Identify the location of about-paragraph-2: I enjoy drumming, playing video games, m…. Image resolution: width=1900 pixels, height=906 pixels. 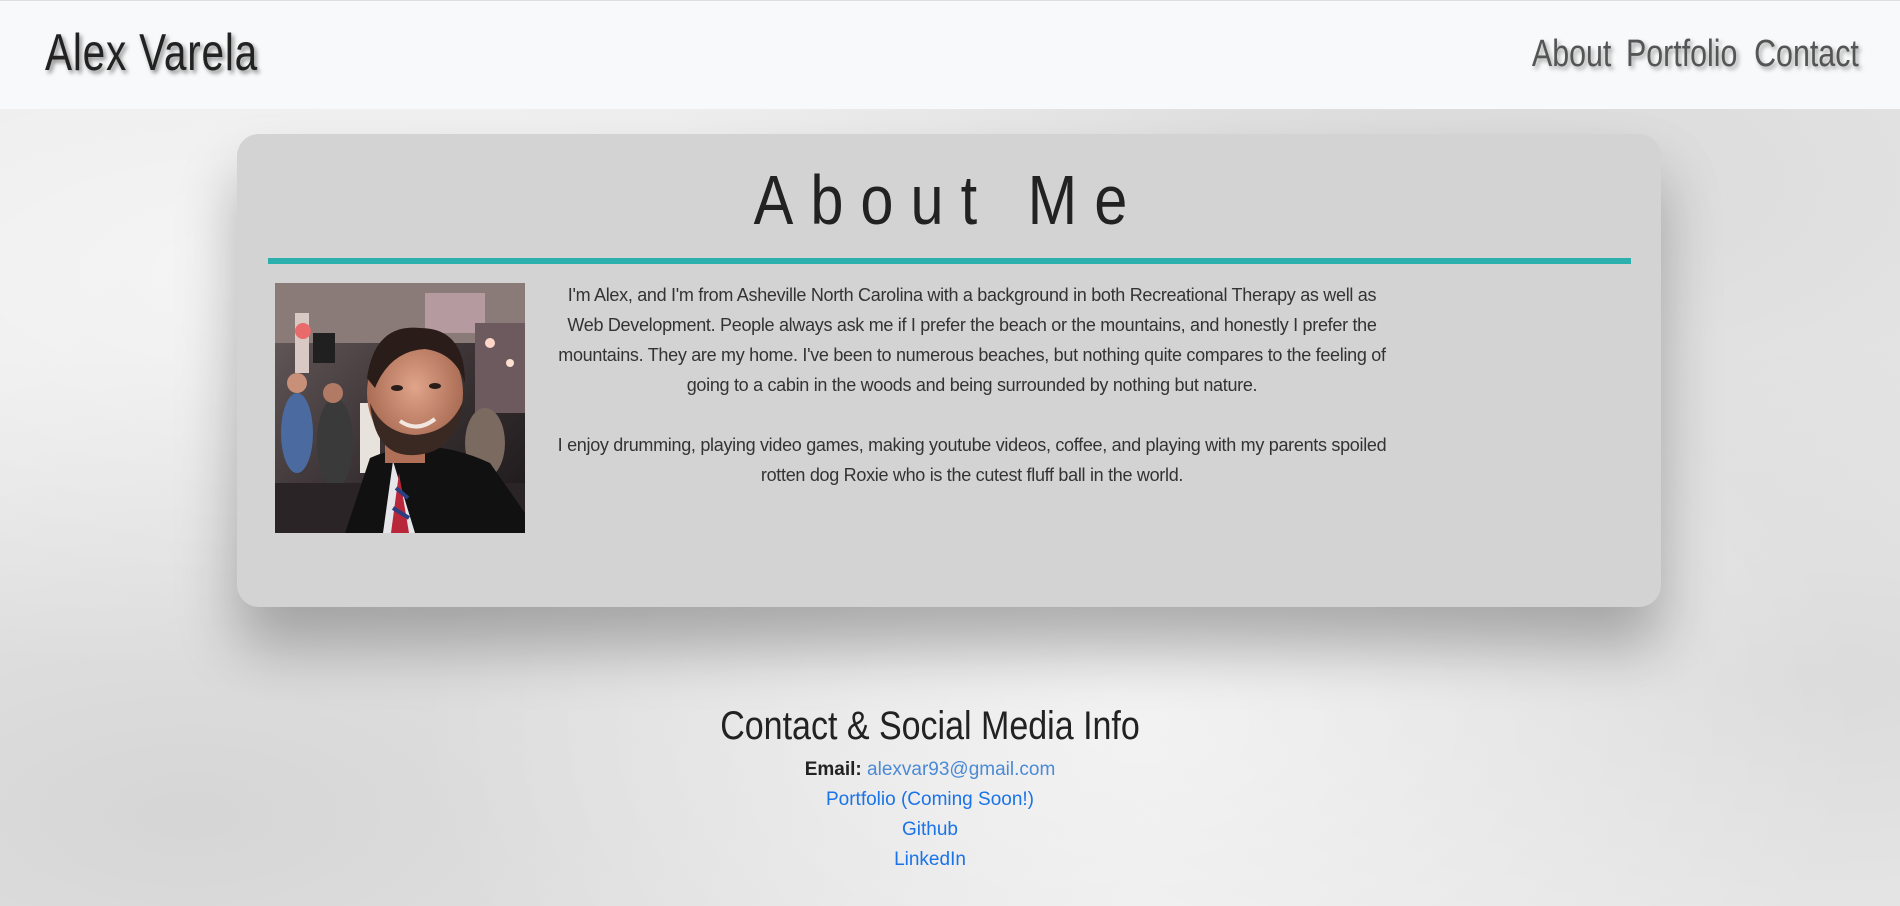
(972, 460).